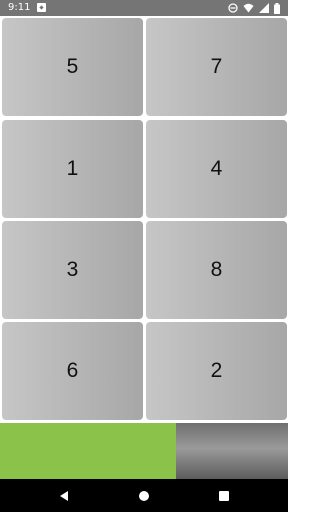 This screenshot has height=512, width=320. What do you see at coordinates (72, 270) in the screenshot?
I see `number-tile: 3` at bounding box center [72, 270].